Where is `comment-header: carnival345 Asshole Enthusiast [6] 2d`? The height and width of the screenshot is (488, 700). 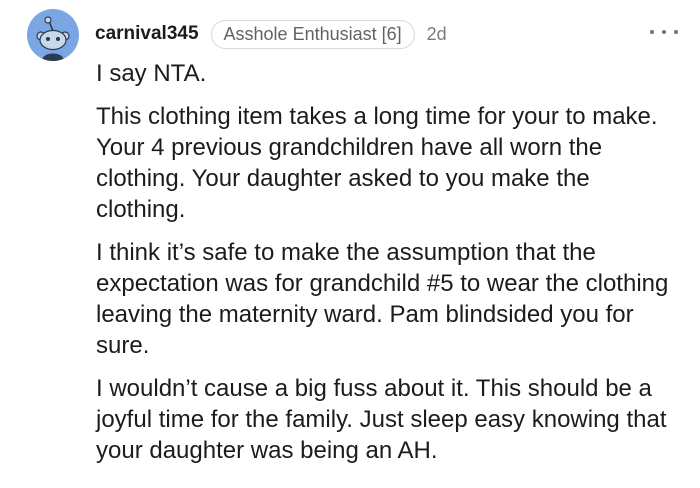
comment-header: carnival345 Asshole Enthusiast [6] 2d is located at coordinates (271, 34).